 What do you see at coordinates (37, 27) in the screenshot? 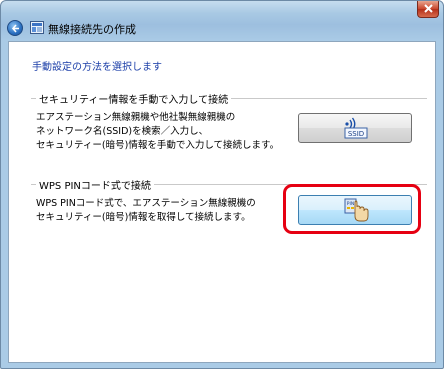
I see `wireless-setup-icon` at bounding box center [37, 27].